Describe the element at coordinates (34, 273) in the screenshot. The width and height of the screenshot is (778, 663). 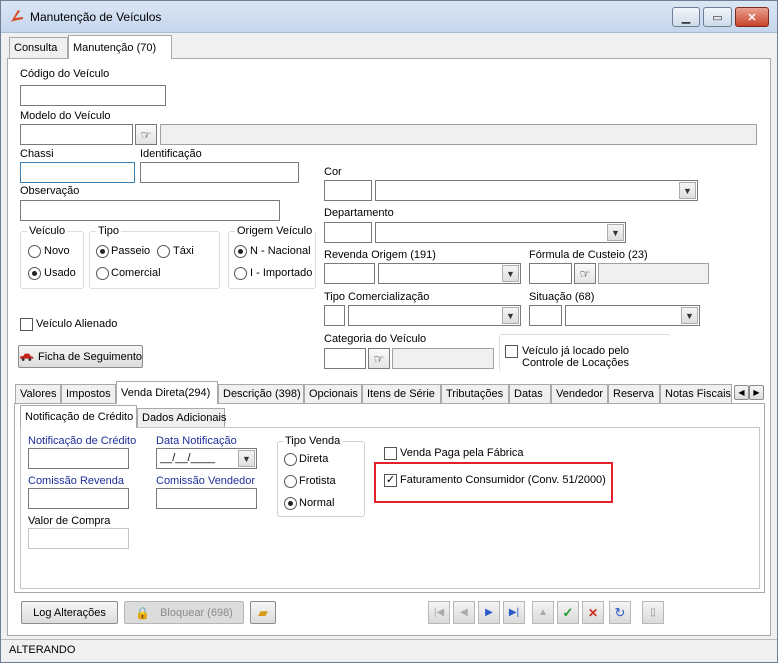
I see `radio-usado` at that location.